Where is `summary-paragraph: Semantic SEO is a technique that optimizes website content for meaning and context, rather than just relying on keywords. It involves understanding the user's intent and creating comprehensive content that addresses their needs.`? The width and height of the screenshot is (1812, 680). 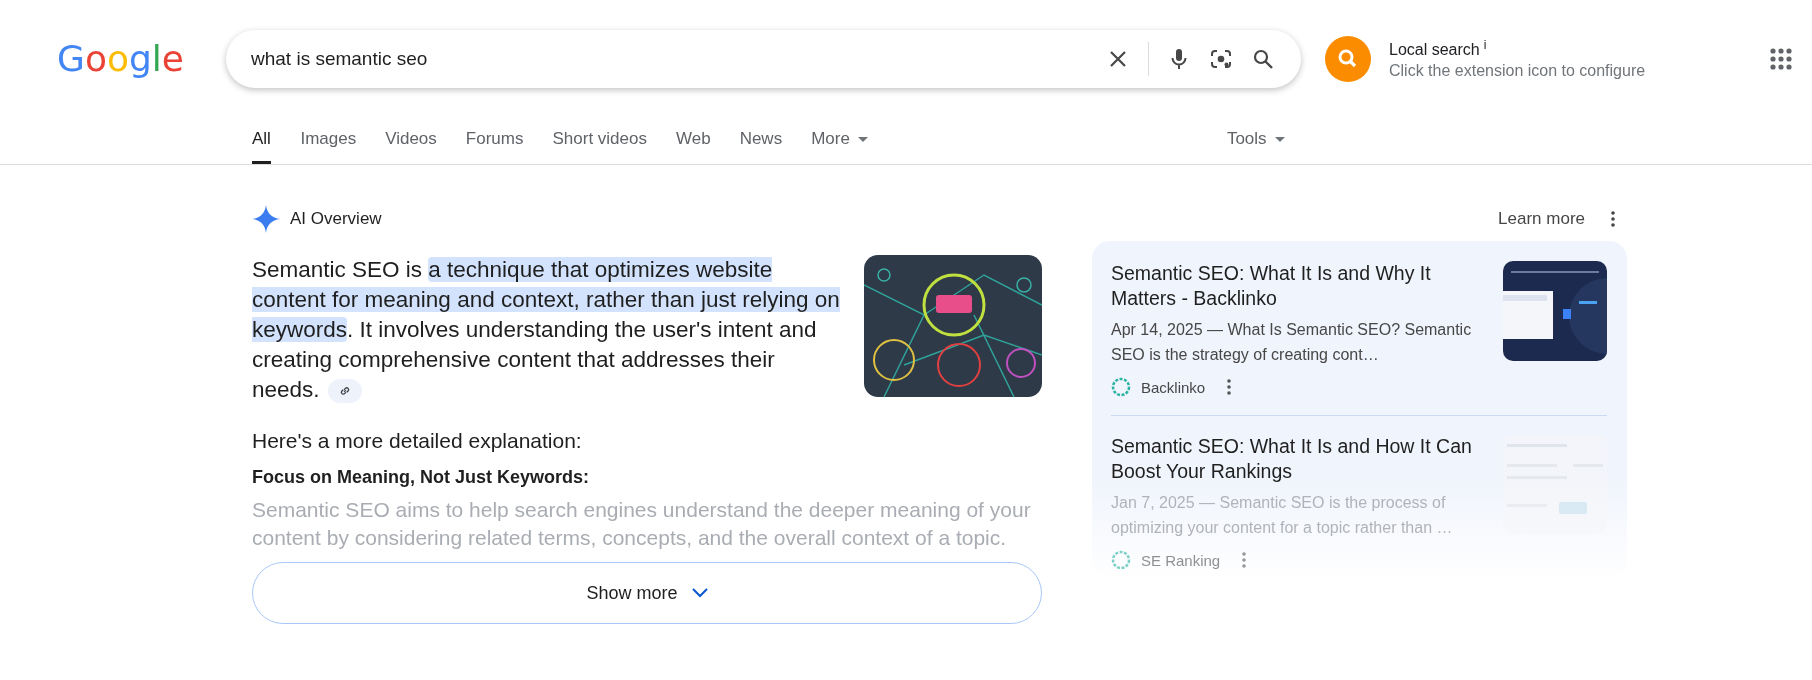 summary-paragraph: Semantic SEO is a technique that optimizes website content for meaning and context, rather than just relying on keywords. It involves understanding the user's intent and creating comprehensive content that addresses their needs. is located at coordinates (546, 330).